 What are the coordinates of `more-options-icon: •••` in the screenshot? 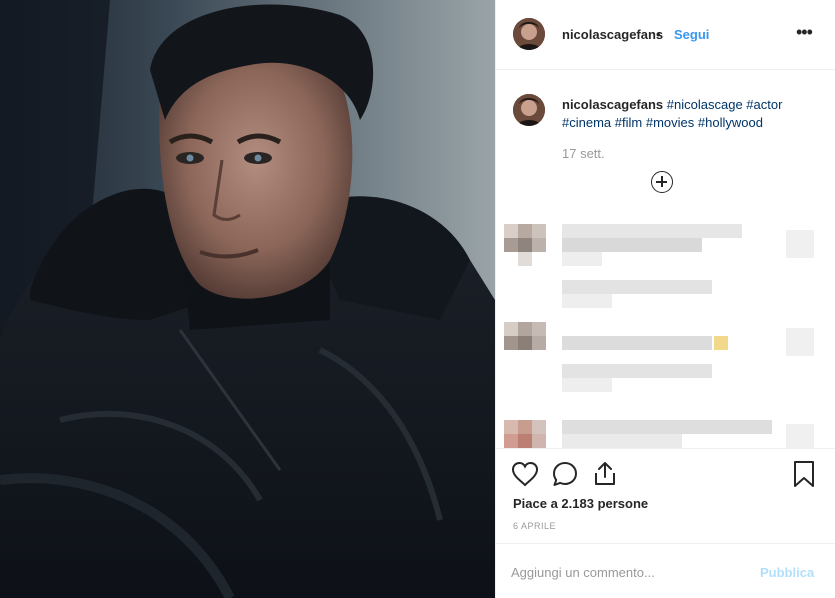 It's located at (806, 32).